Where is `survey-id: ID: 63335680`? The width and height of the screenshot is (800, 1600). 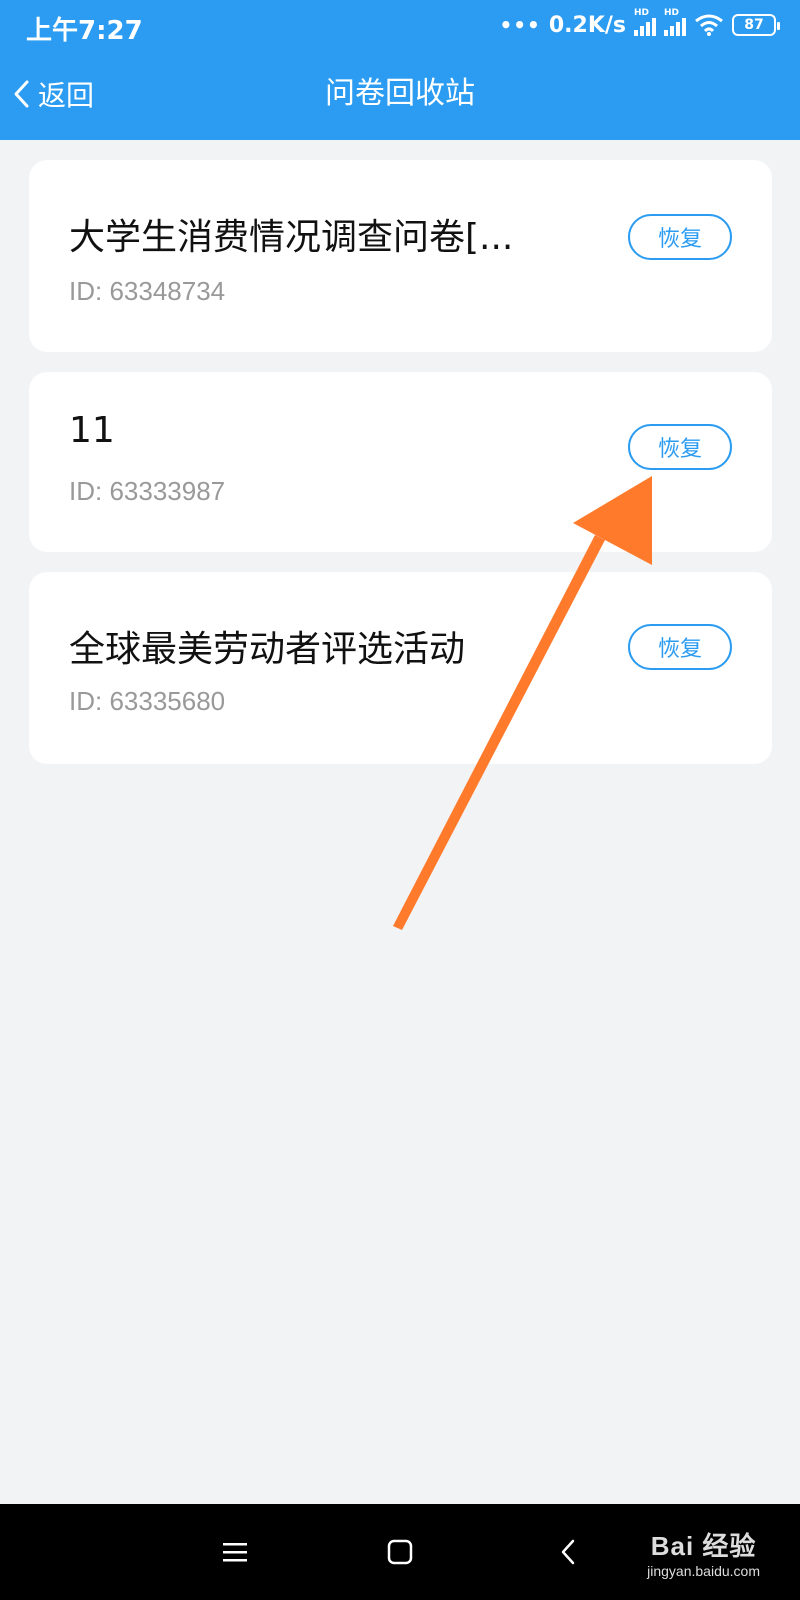 survey-id: ID: 63335680 is located at coordinates (147, 701).